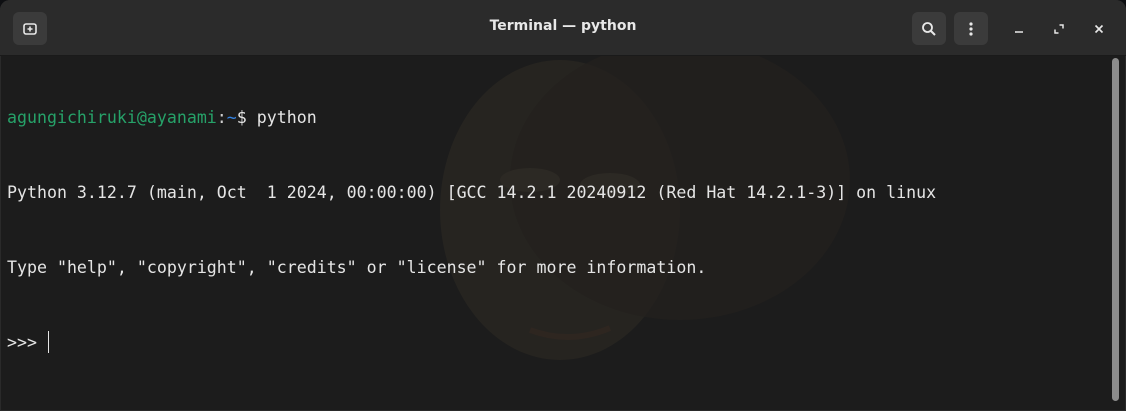 The height and width of the screenshot is (411, 1126). I want to click on prompt-command: python, so click(286, 117).